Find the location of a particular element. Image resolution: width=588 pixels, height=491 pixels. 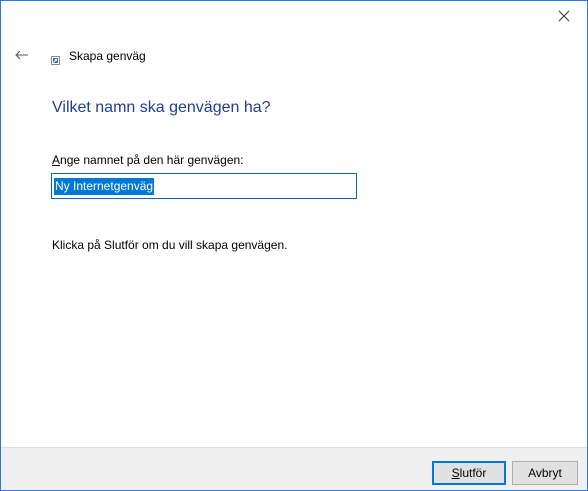

label-text: nge namnet på den här genvägen: is located at coordinates (152, 160).